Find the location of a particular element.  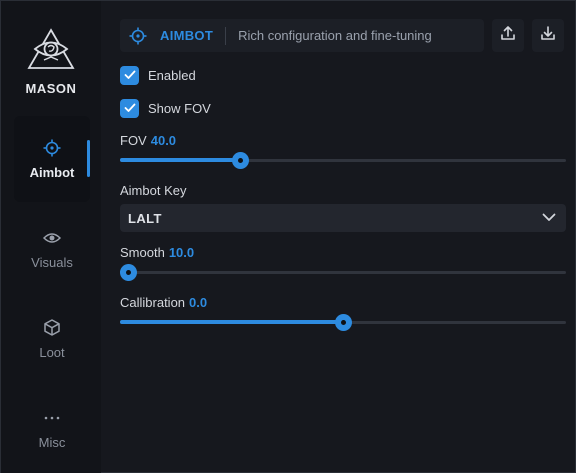

show-fov-label: Show FOV is located at coordinates (179, 108).